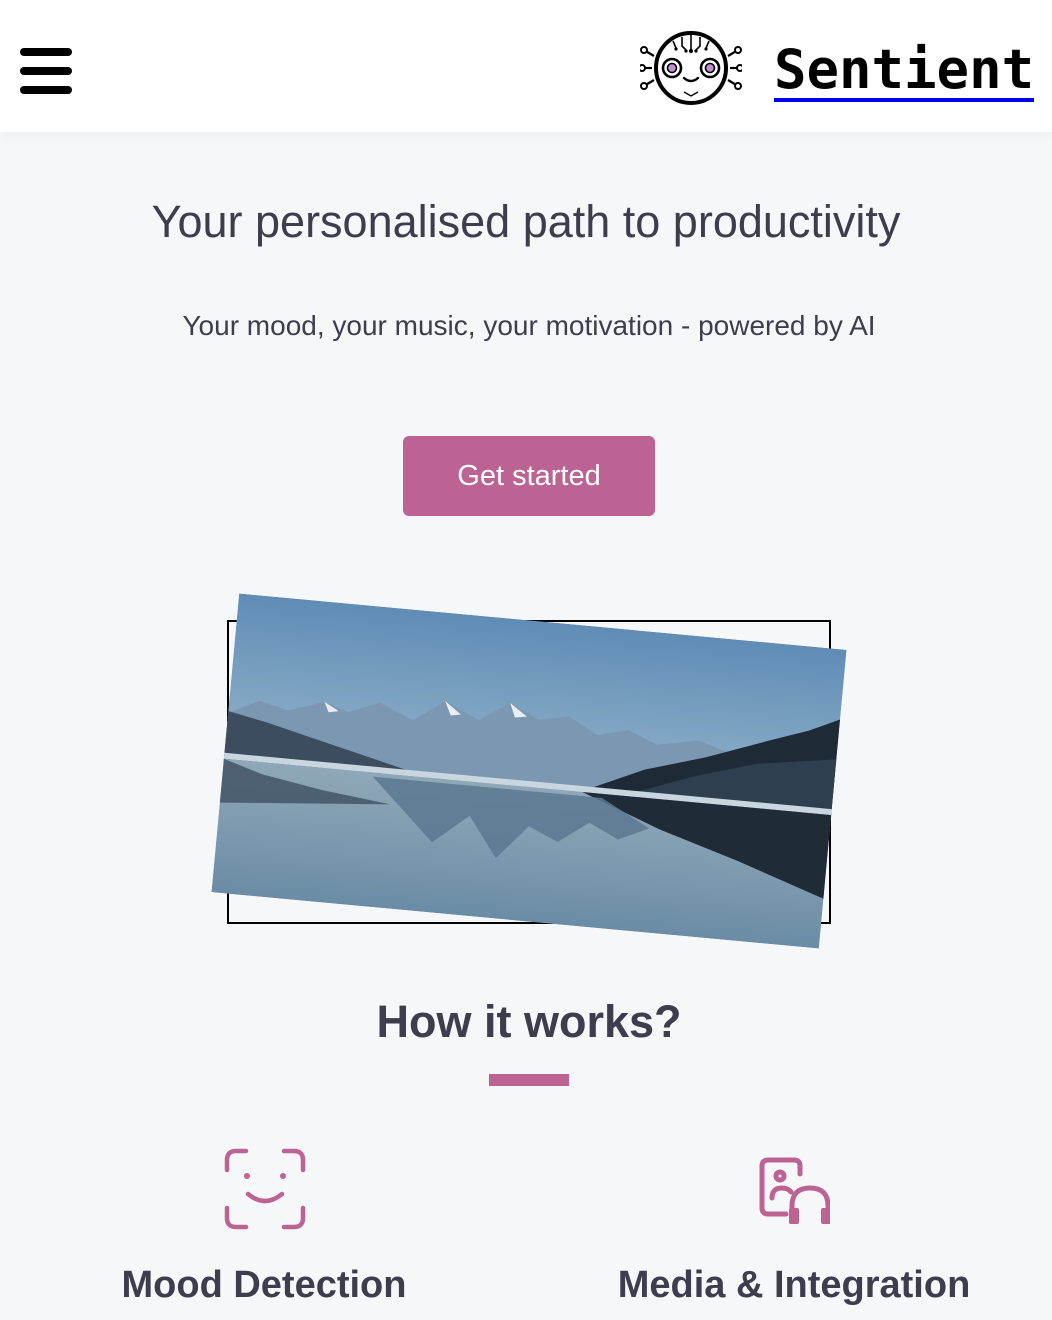  Describe the element at coordinates (794, 1285) in the screenshot. I see `feature-title-media-integration: Media & Integration` at that location.